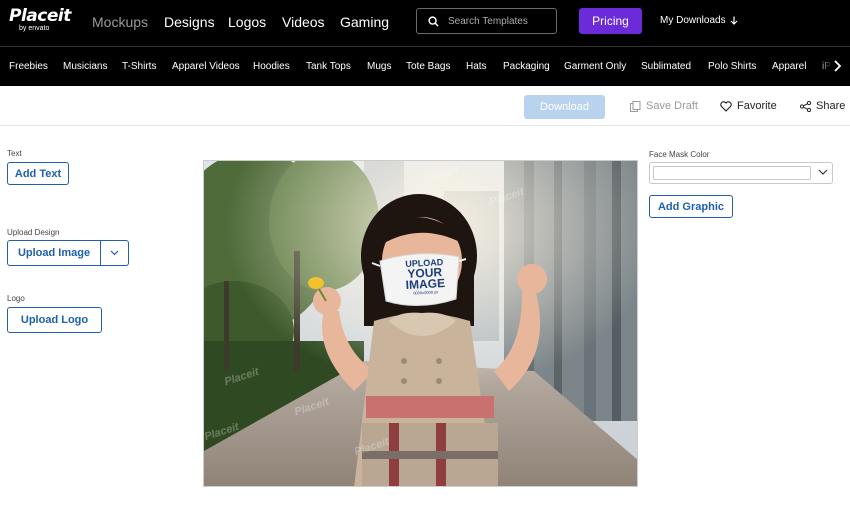 This screenshot has width=850, height=510. I want to click on pricing-button: Pricing, so click(610, 21).